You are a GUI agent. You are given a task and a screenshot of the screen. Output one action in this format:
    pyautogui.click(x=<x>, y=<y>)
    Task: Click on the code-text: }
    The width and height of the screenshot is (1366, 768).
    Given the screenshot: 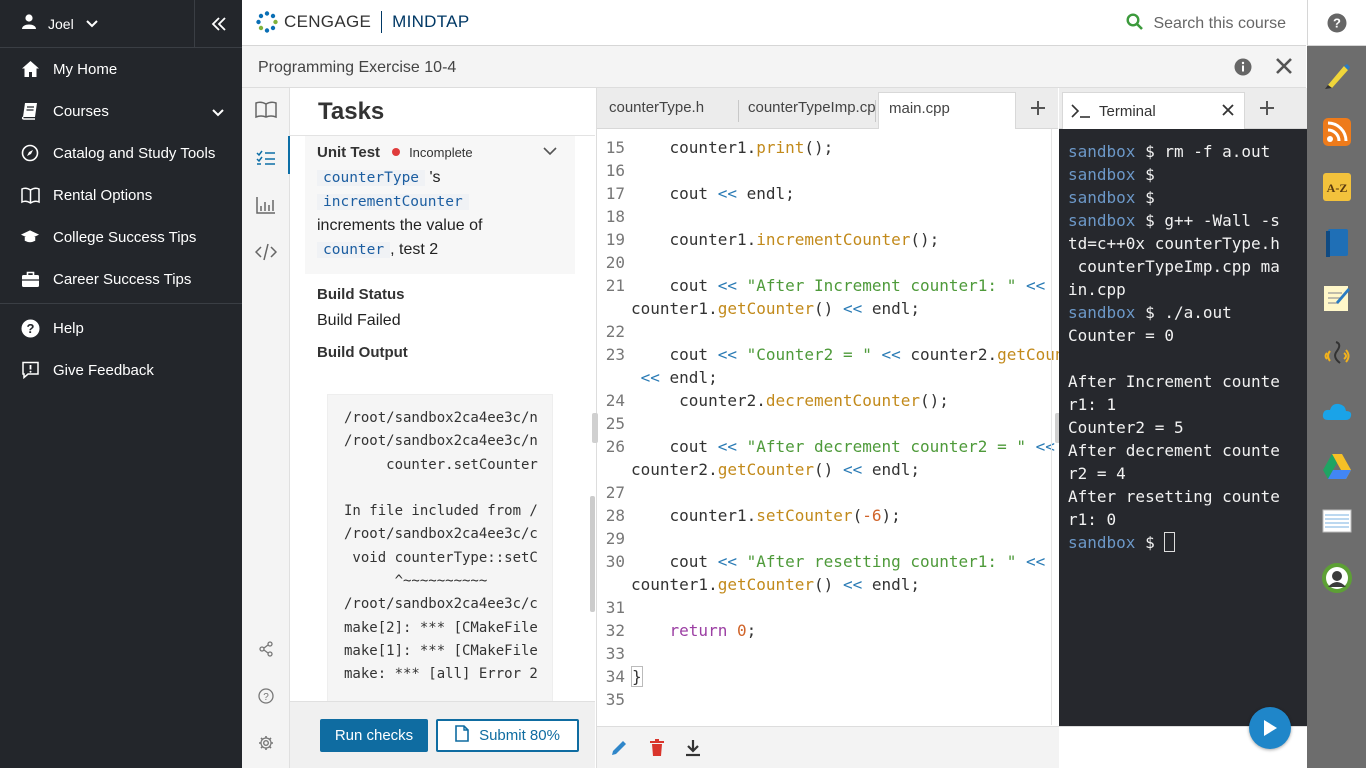 What is the action you would take?
    pyautogui.click(x=637, y=676)
    